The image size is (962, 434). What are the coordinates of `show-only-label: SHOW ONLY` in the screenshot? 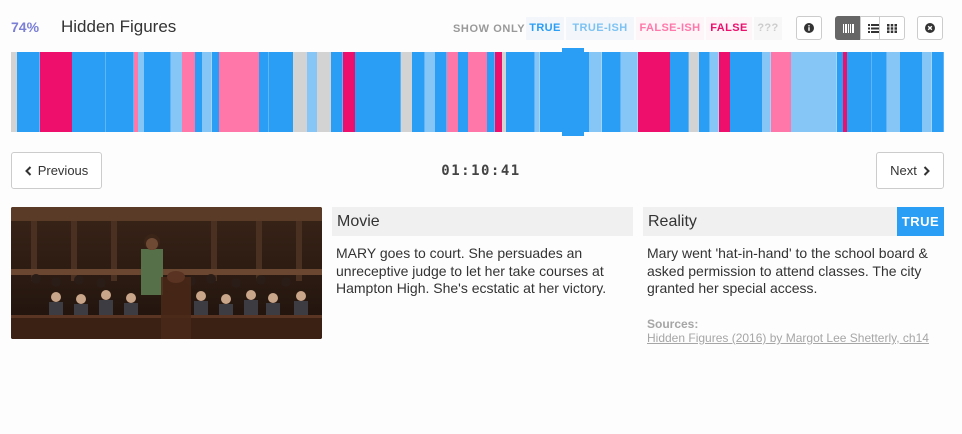 It's located at (489, 29).